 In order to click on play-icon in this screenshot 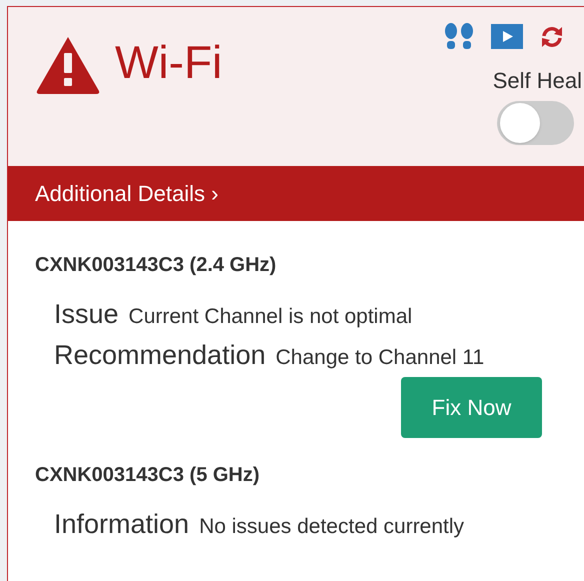, I will do `click(507, 36)`.